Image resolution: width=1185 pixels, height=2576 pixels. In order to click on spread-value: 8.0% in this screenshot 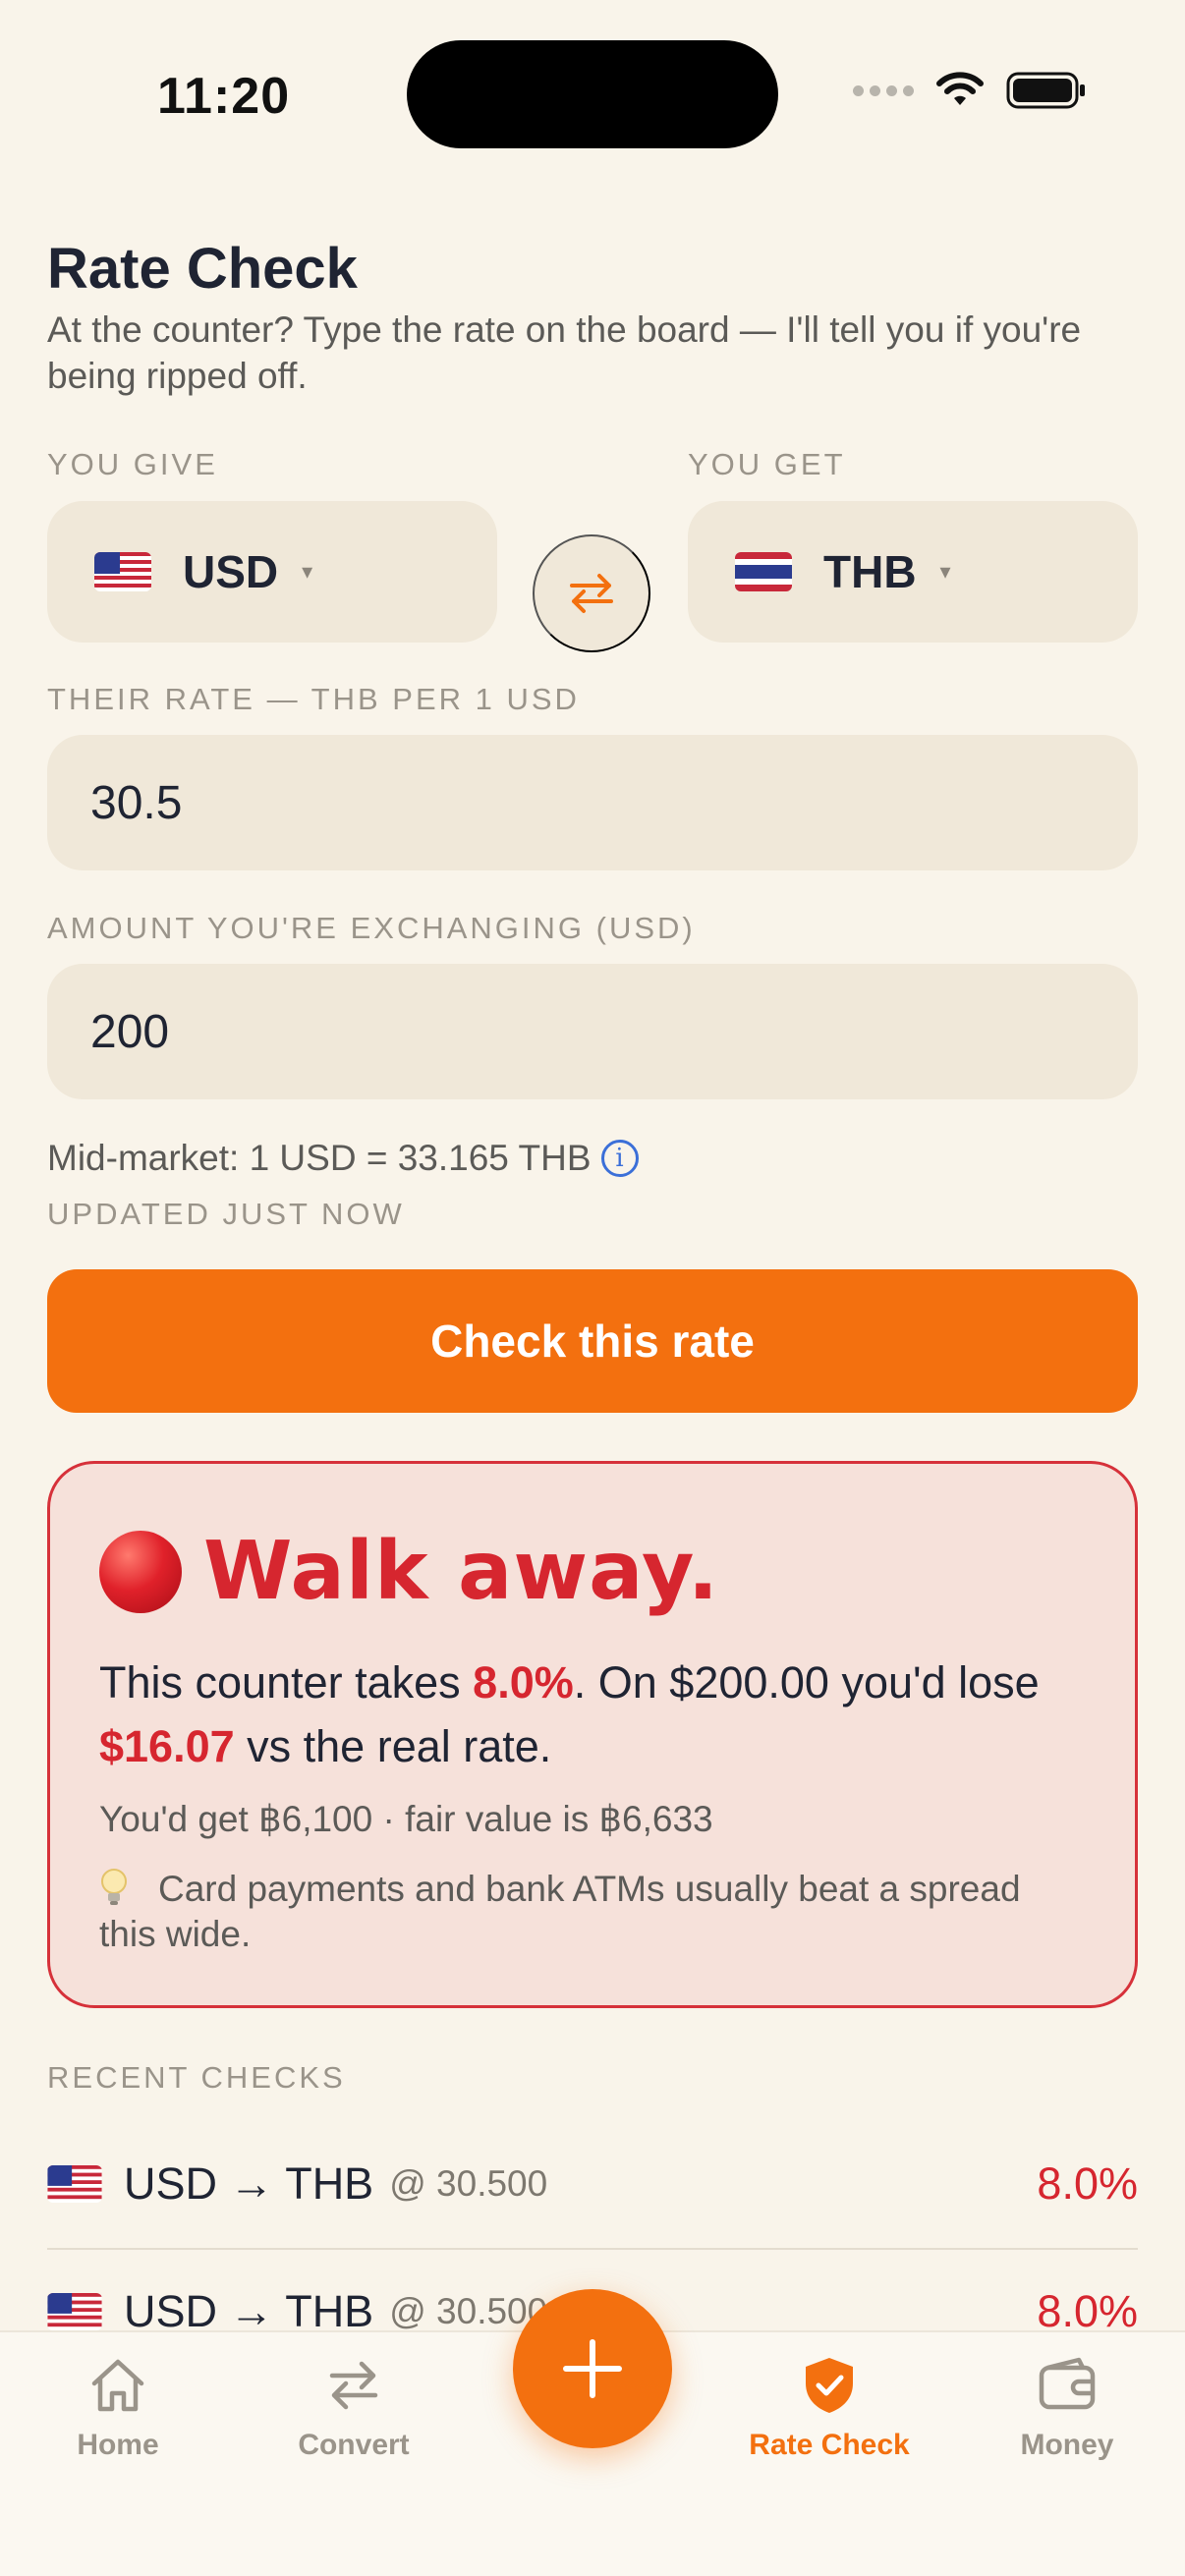, I will do `click(523, 1682)`.